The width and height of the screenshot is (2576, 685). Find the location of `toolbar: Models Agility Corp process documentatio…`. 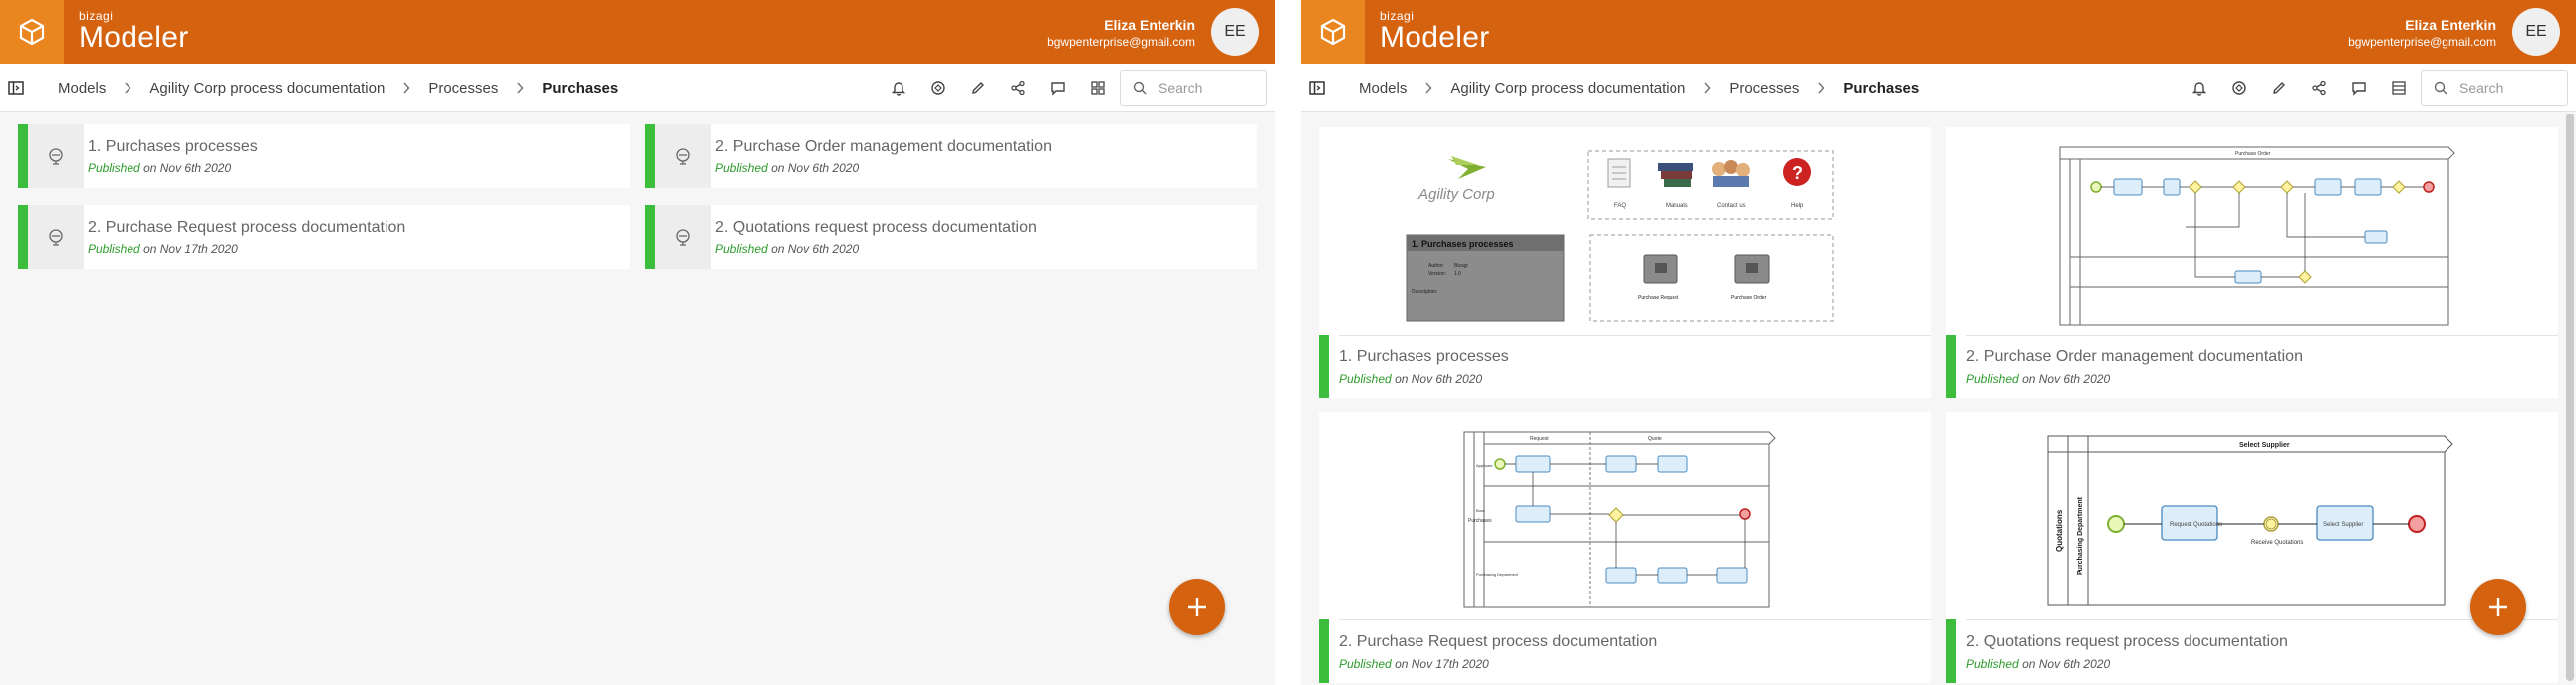

toolbar: Models Agility Corp process documentatio… is located at coordinates (637, 88).